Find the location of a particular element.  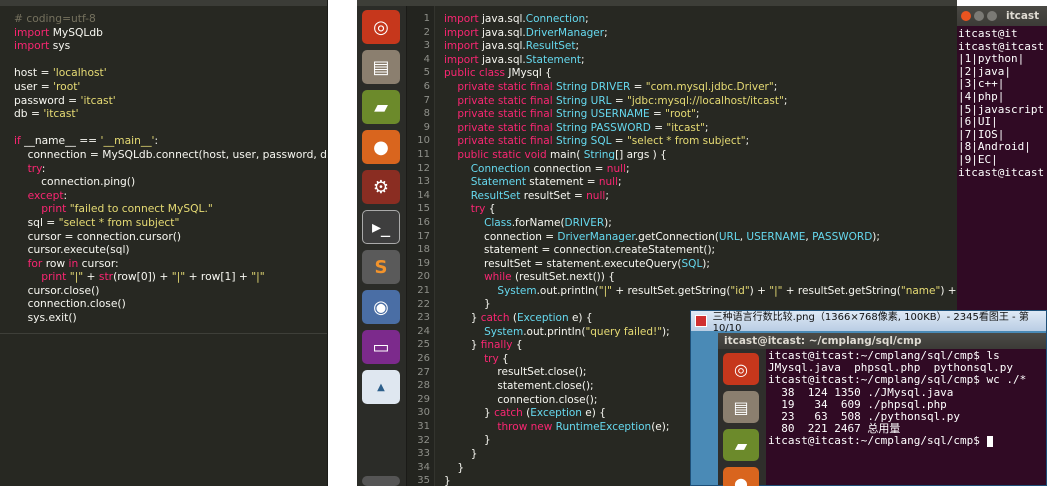

line-number: 22 is located at coordinates (423, 304).